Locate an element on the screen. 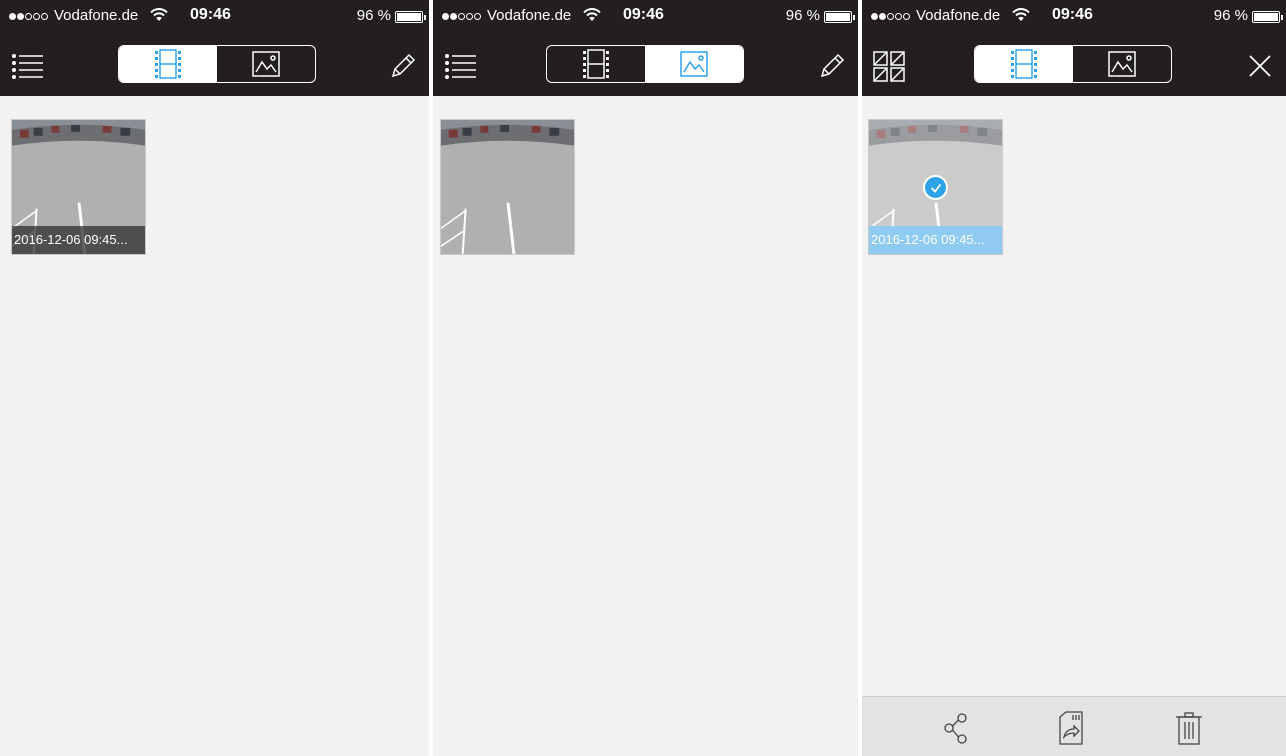  select-all-icon is located at coordinates (889, 66).